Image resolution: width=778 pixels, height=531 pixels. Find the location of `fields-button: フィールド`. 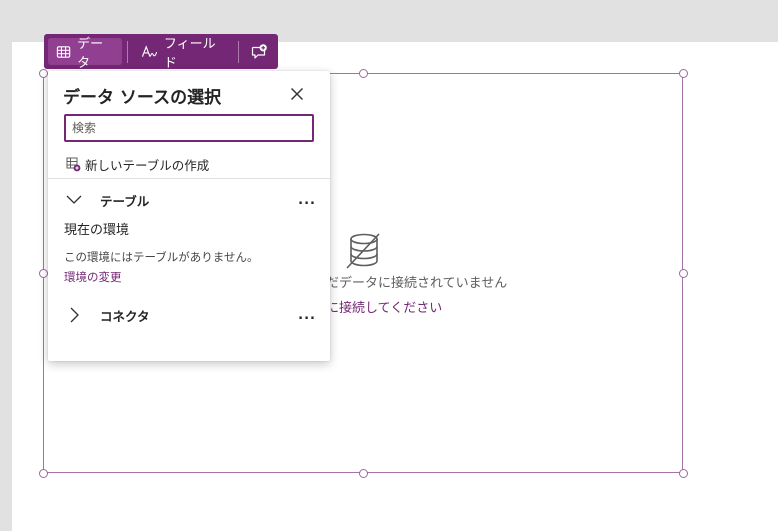

fields-button: フィールド is located at coordinates (183, 54).